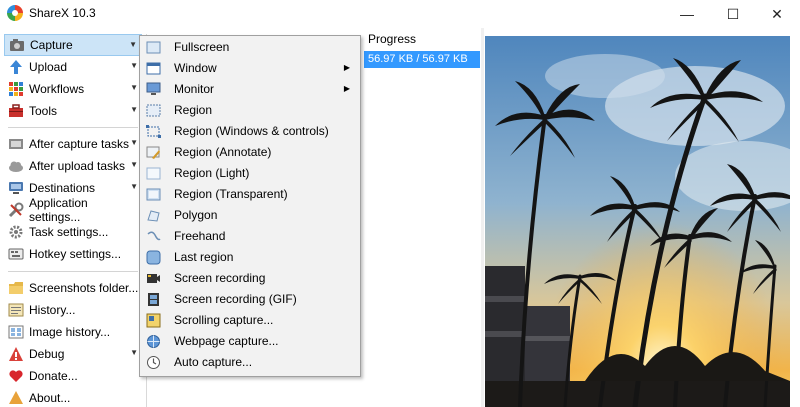 Image resolution: width=800 pixels, height=407 pixels. I want to click on menu-label: Workflows, so click(57, 89).